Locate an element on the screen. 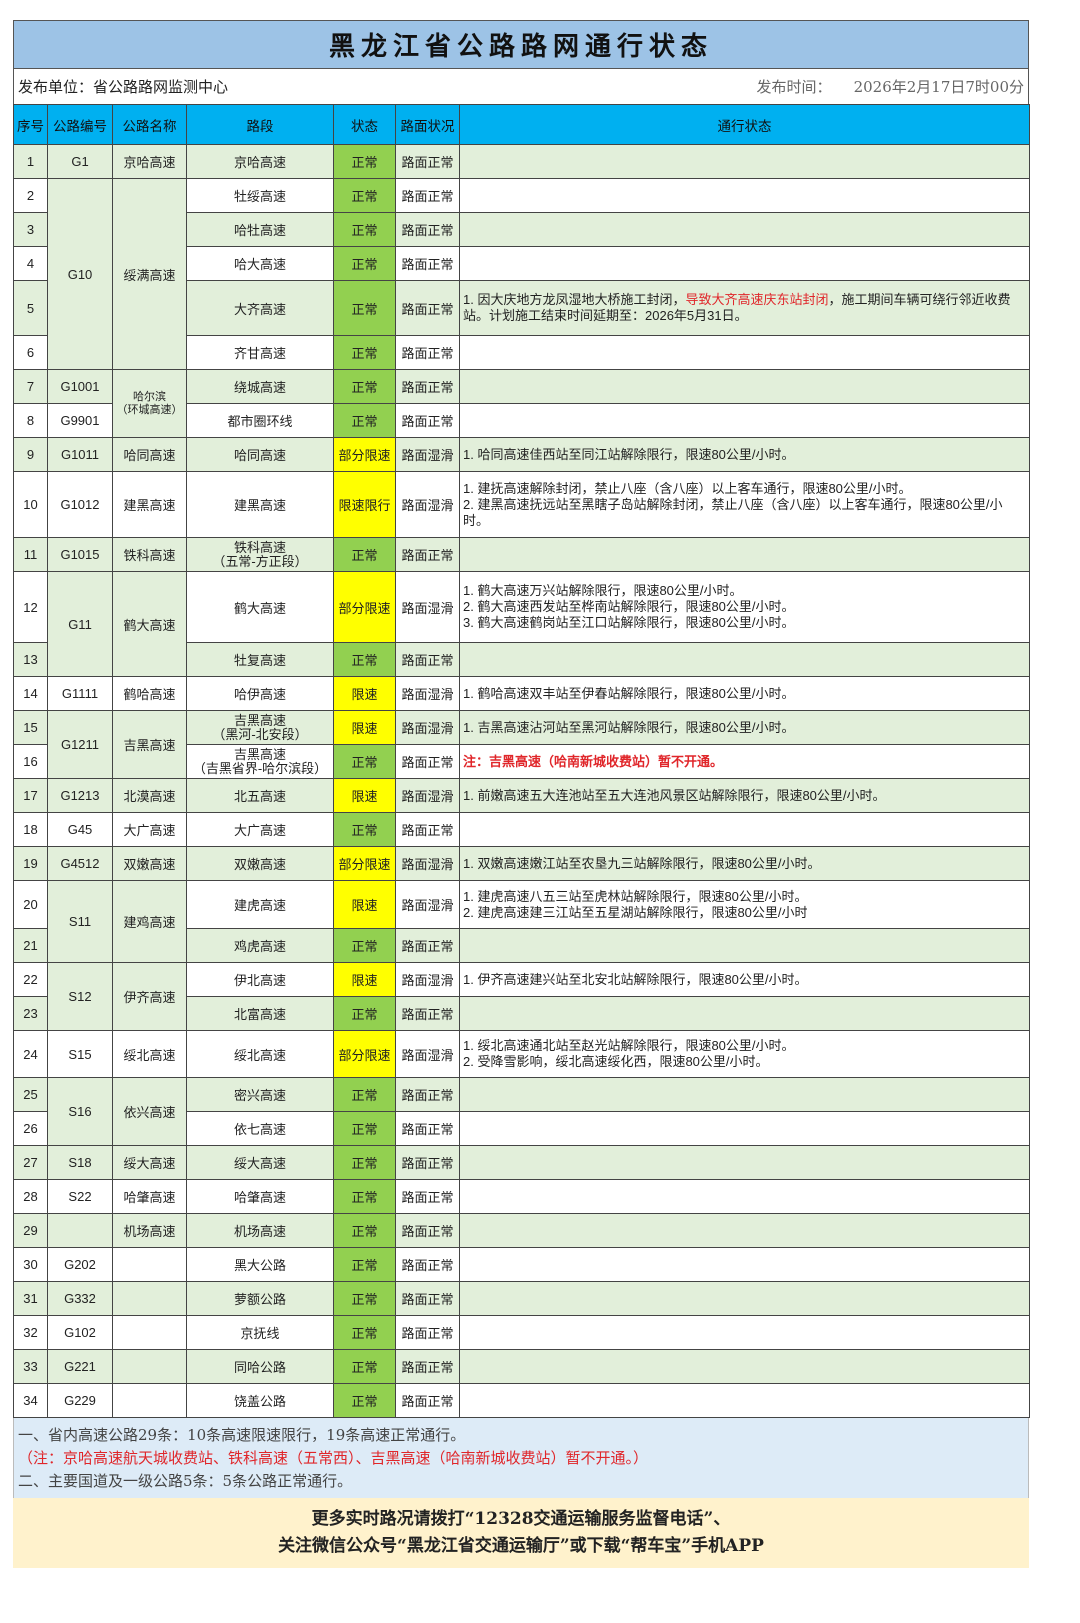 The height and width of the screenshot is (1623, 1080). note-line: 1. 双嫩高速嫩江站至农垦九三站解除限行，限速80公里/小时。 is located at coordinates (744, 864).